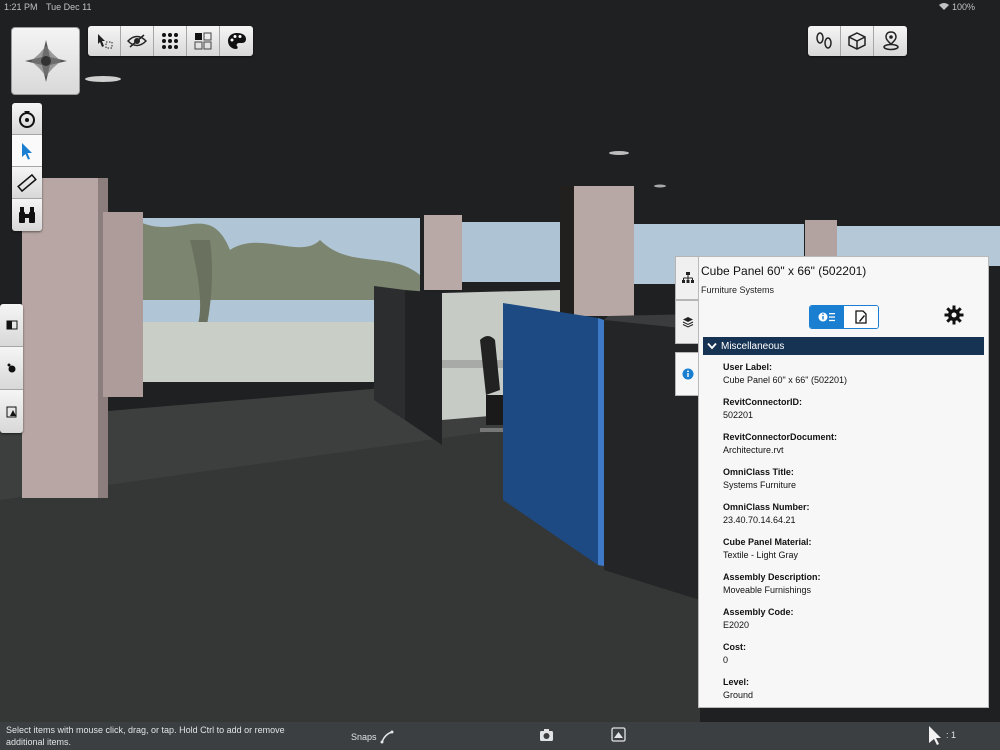  I want to click on navigation-tools, so click(27, 167).